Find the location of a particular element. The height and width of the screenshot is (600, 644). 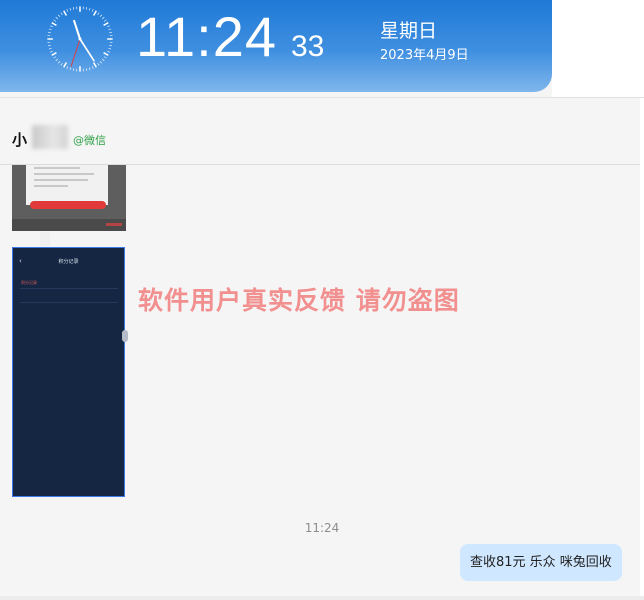

window-corner is located at coordinates (598, 49).